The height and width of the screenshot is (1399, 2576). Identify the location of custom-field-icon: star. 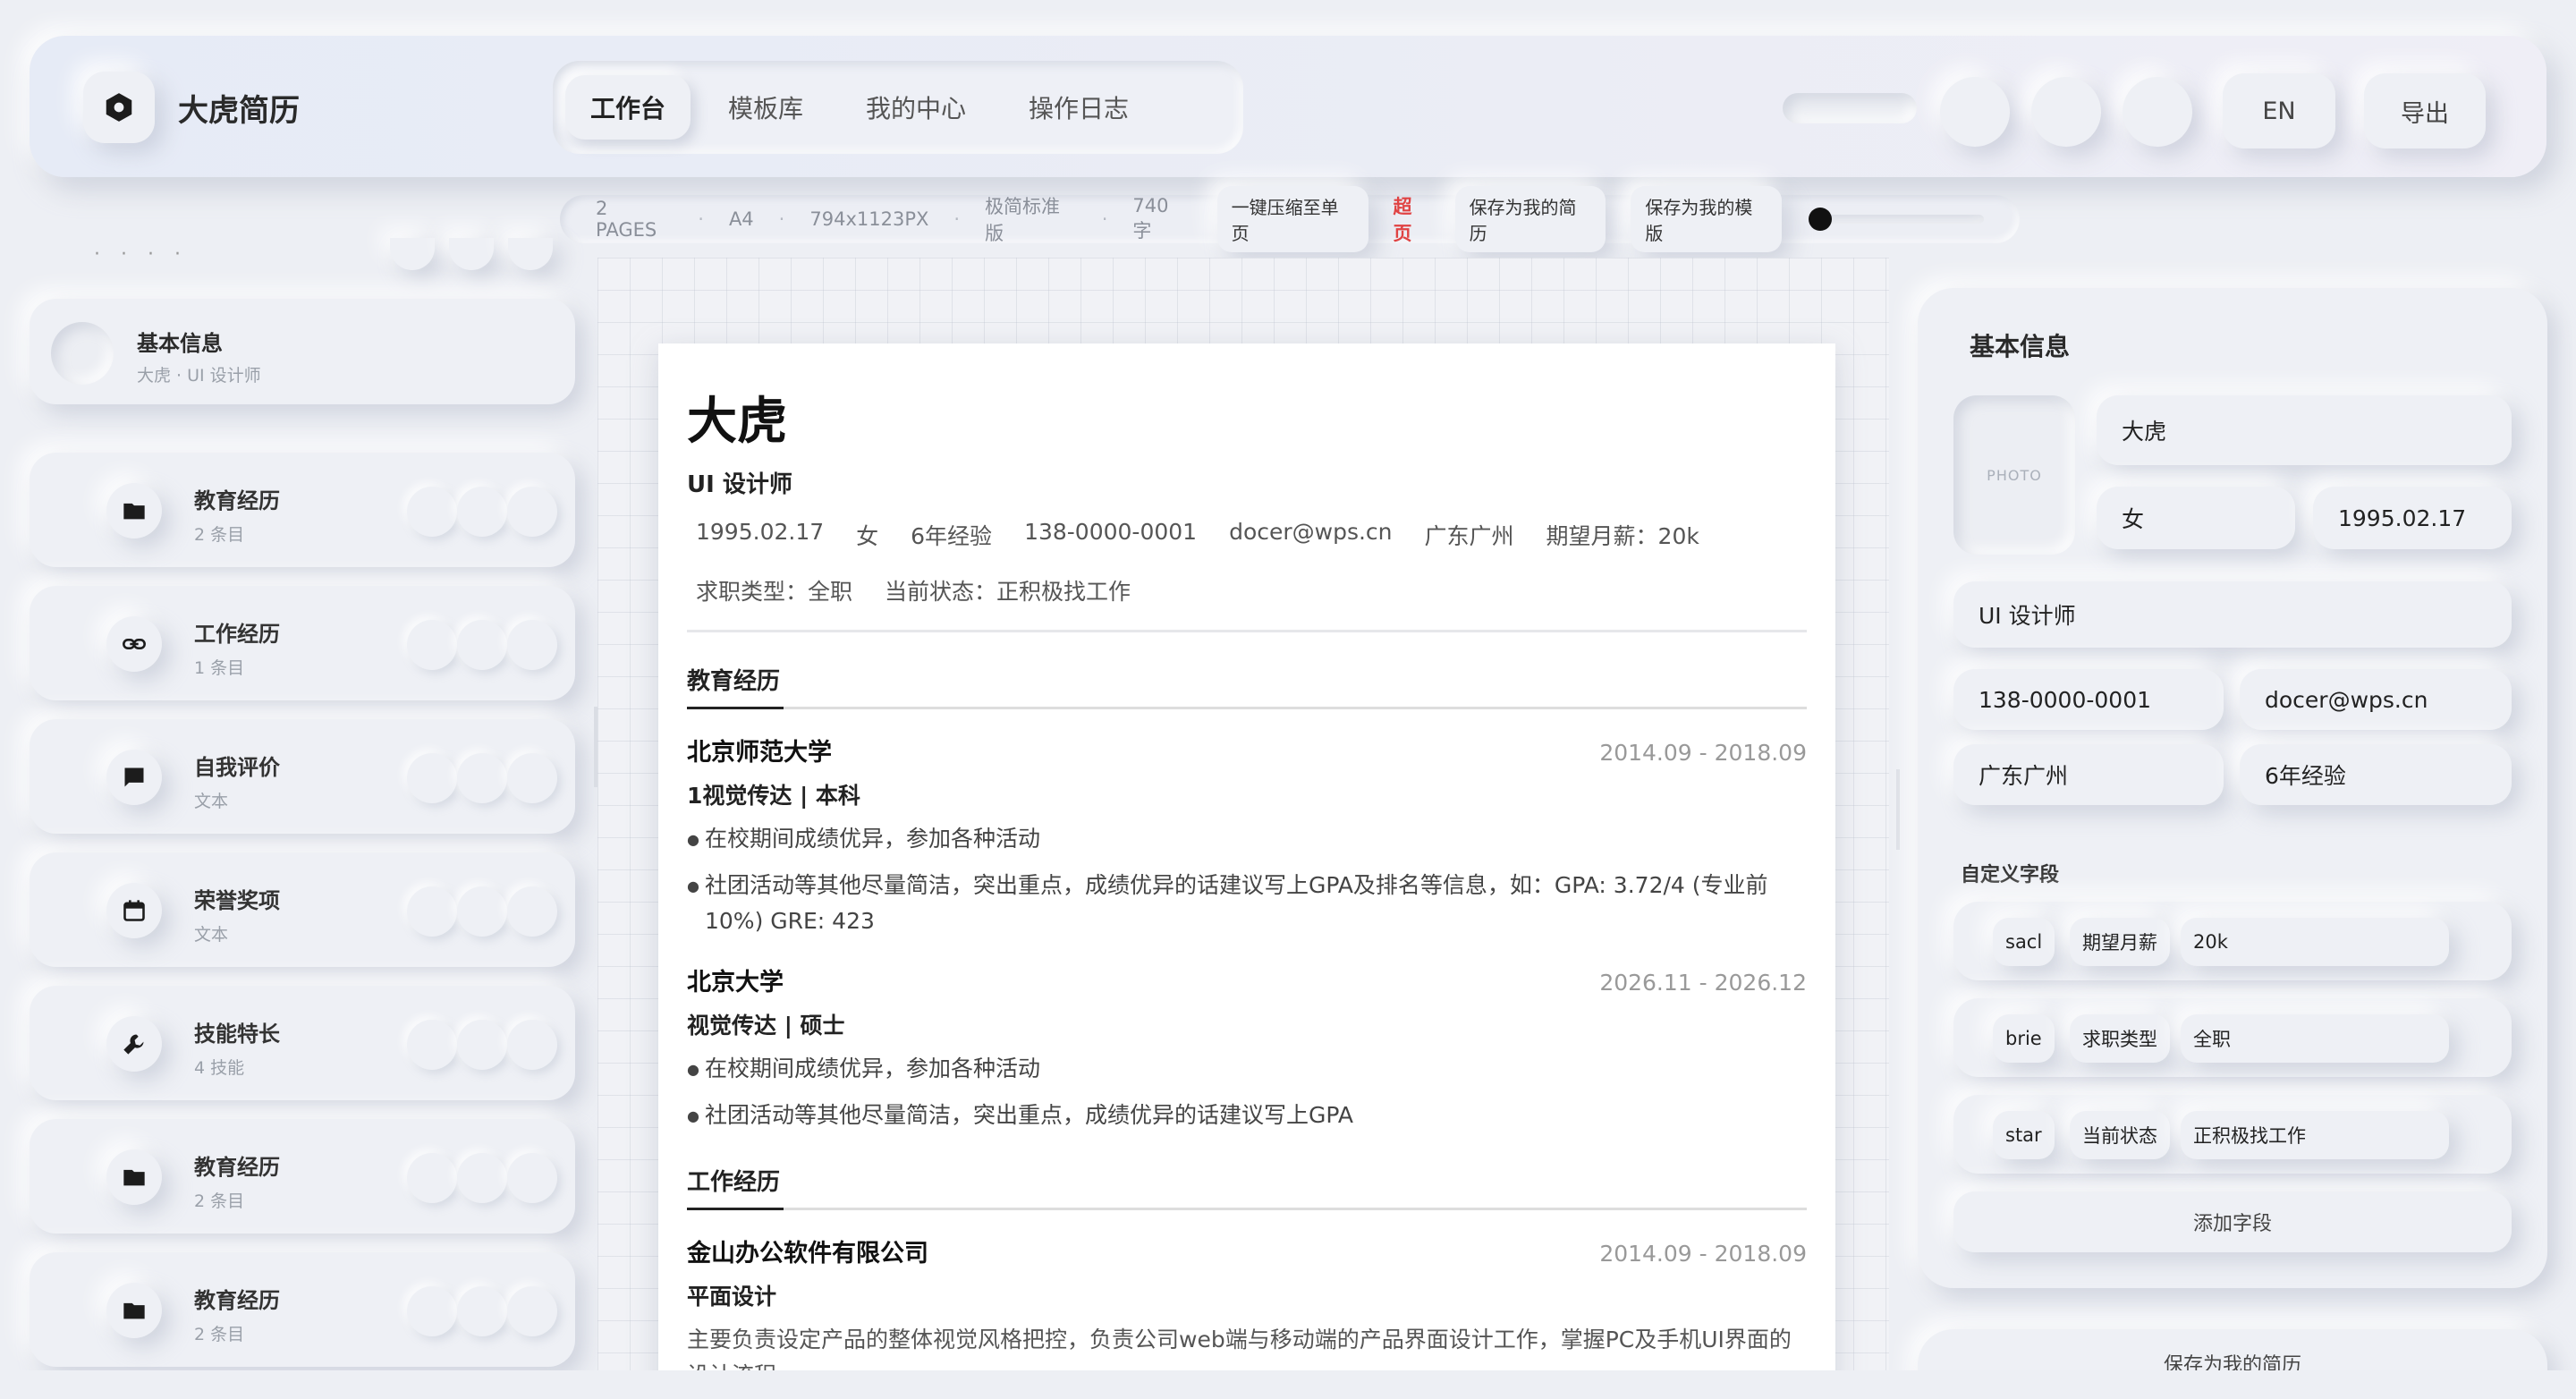
(2024, 1135).